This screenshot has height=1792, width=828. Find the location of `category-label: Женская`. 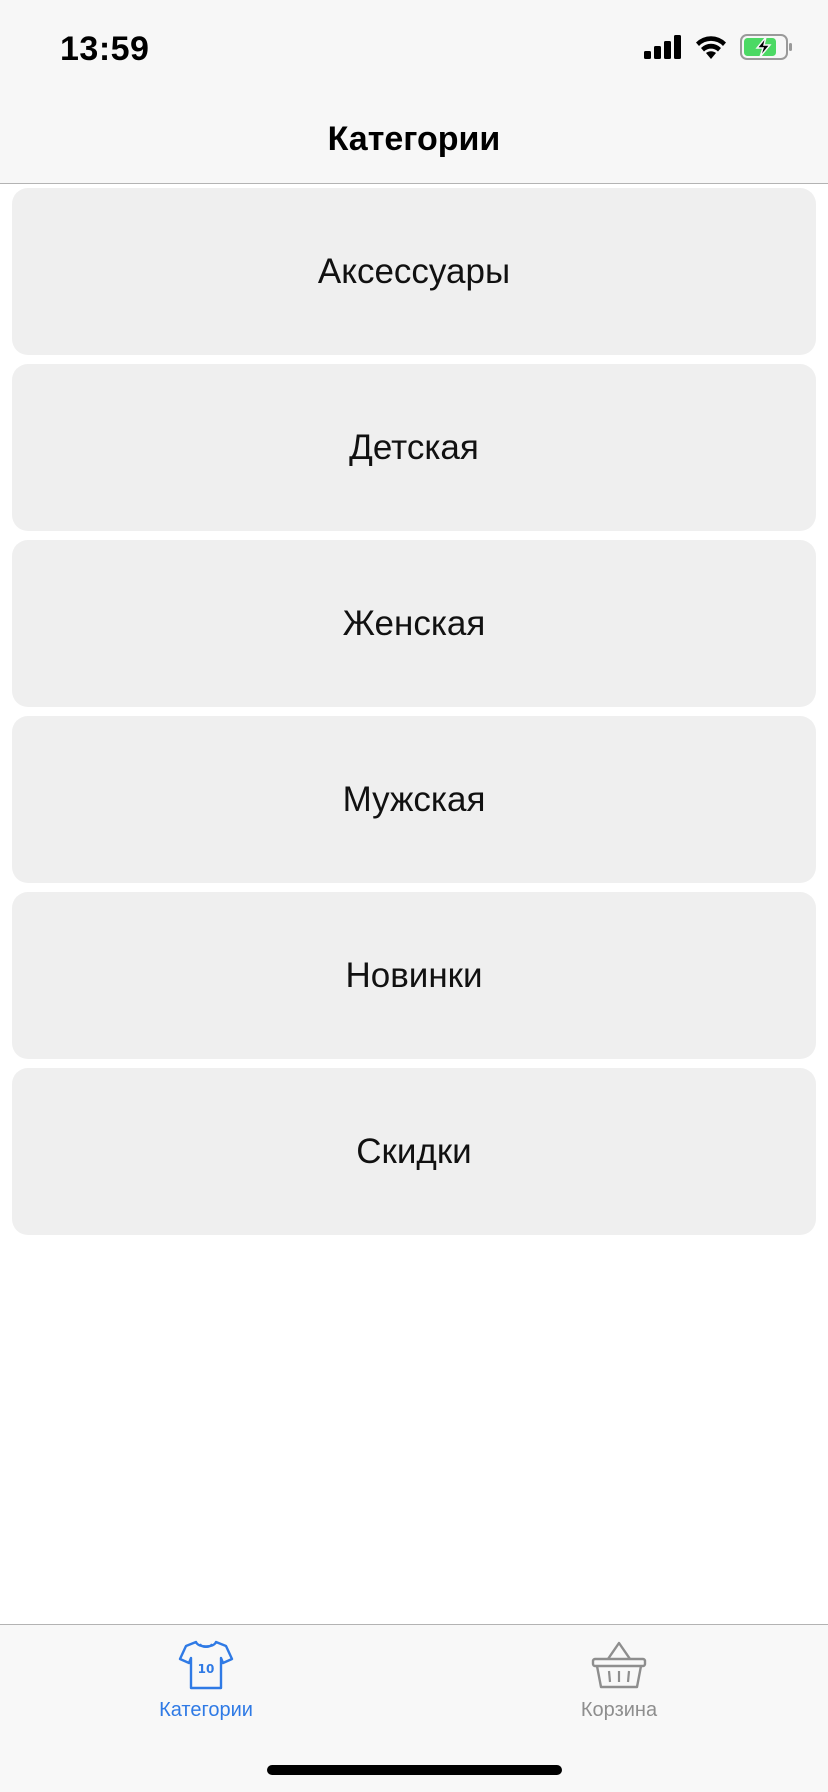

category-label: Женская is located at coordinates (414, 623).